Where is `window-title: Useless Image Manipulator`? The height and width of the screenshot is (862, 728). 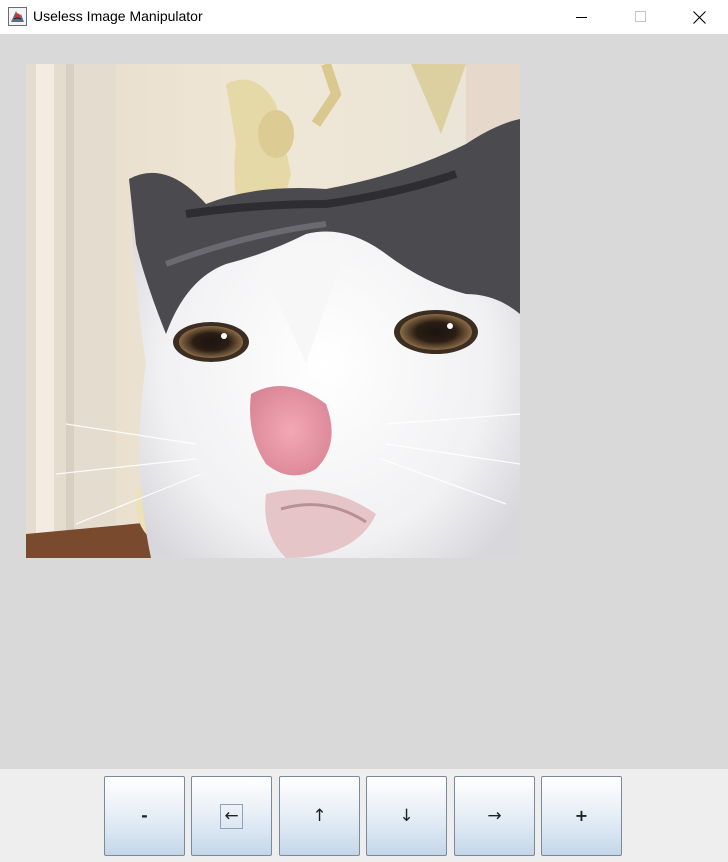 window-title: Useless Image Manipulator is located at coordinates (118, 16).